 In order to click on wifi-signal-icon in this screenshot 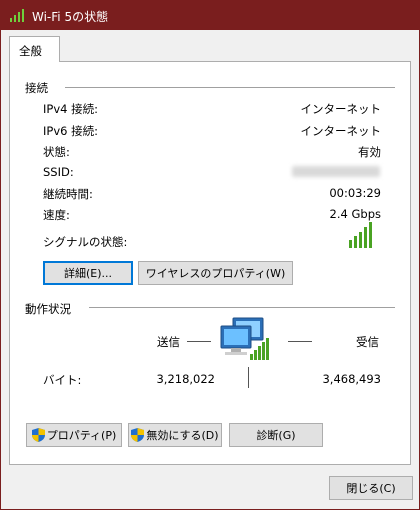, I will do `click(17, 15)`.